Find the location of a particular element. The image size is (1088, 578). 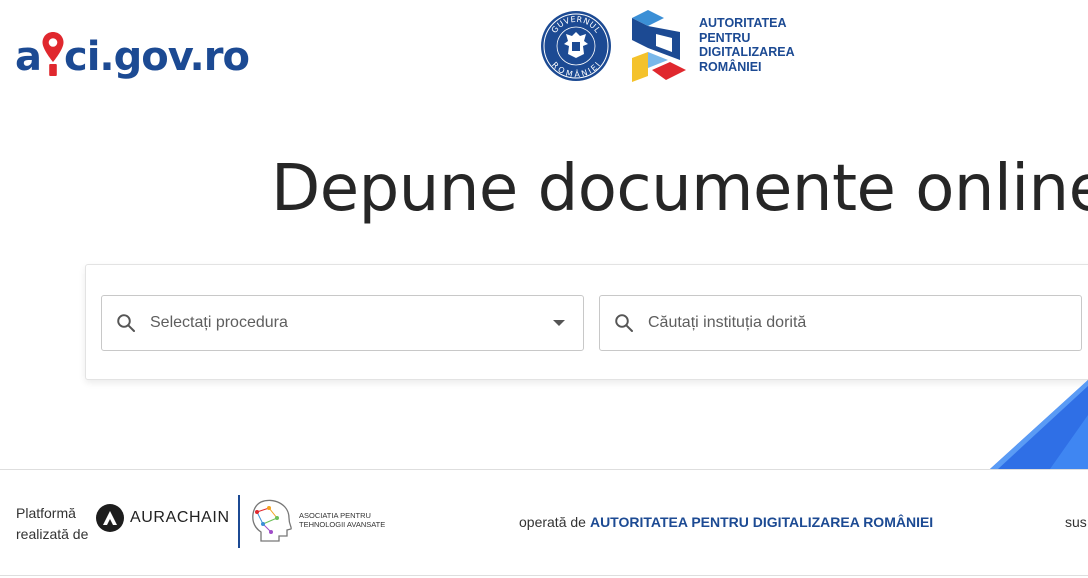

platform-line-1: Platformă is located at coordinates (46, 513).